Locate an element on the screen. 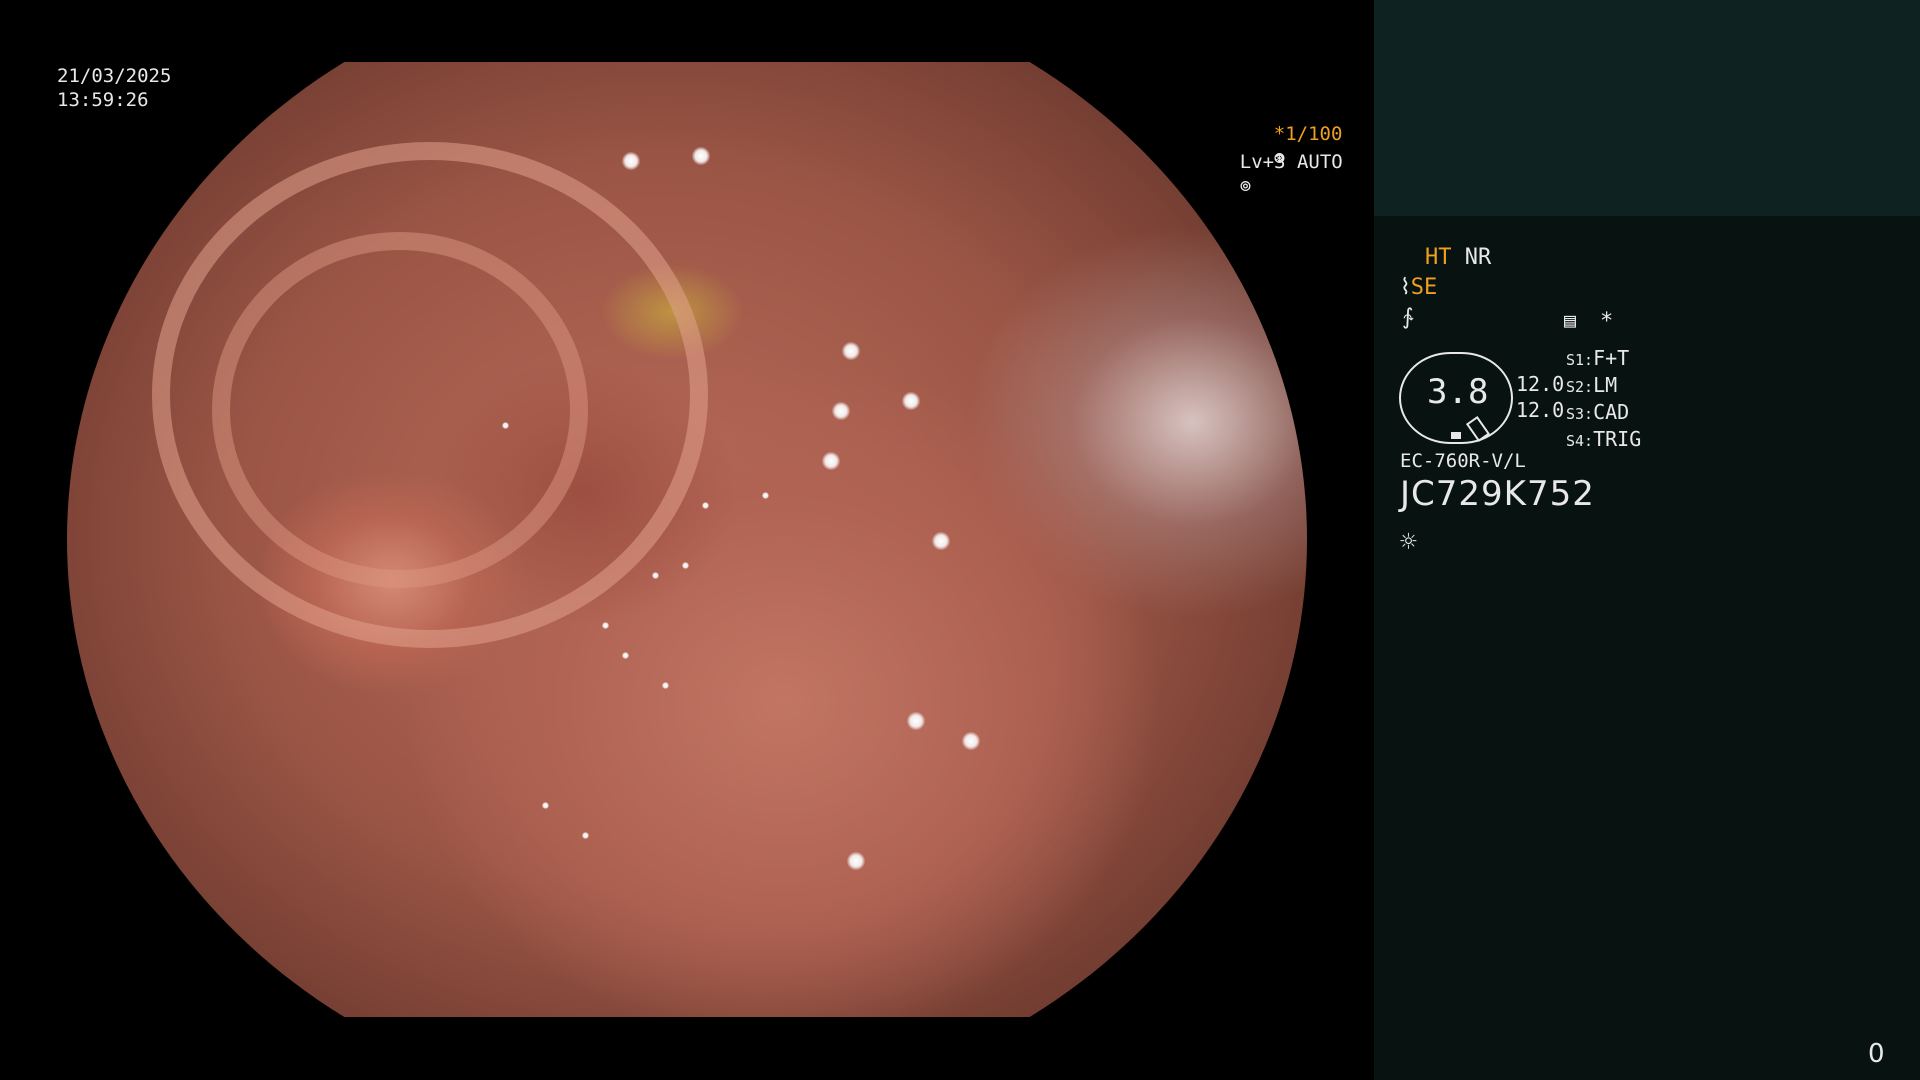 The height and width of the screenshot is (1080, 1920). level-readout: Lv+3 AUTO ⊚ is located at coordinates (1268, 174).